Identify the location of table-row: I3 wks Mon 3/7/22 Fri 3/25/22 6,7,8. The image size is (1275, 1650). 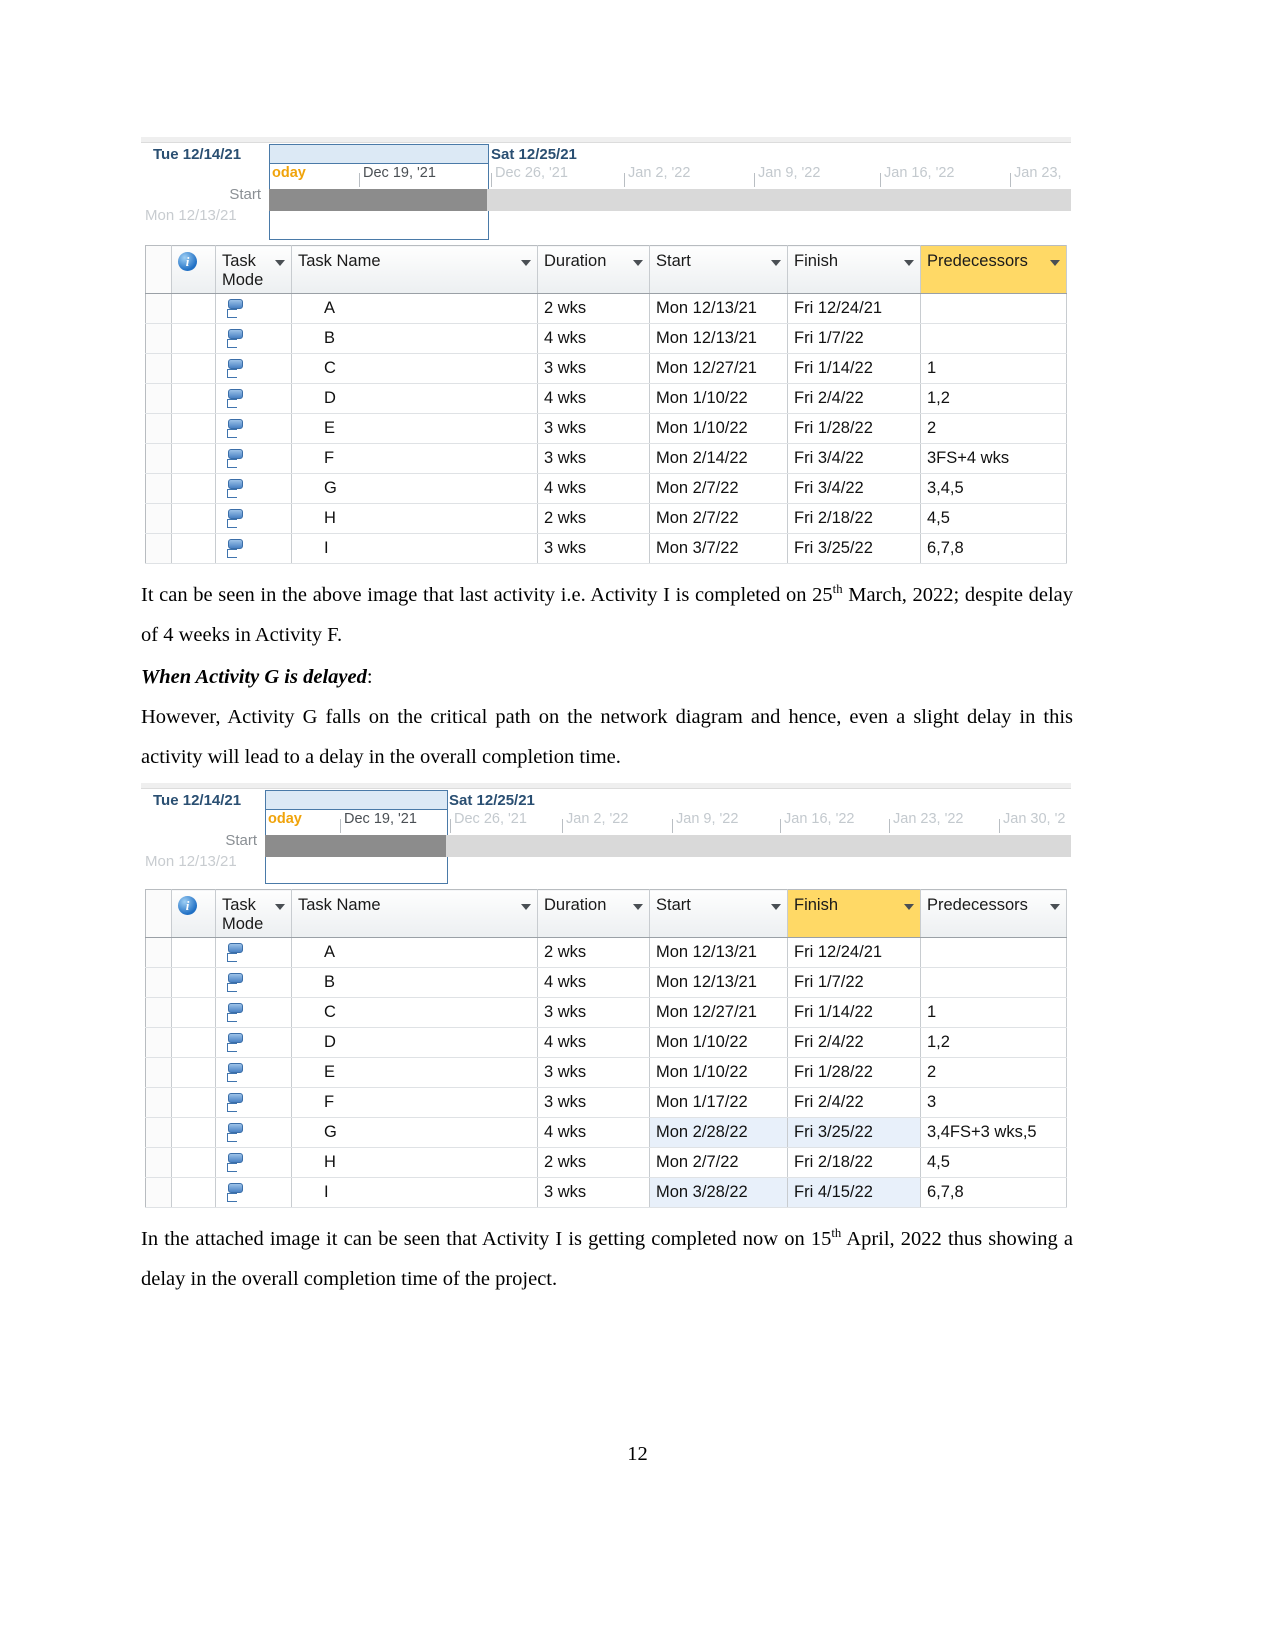
(606, 548).